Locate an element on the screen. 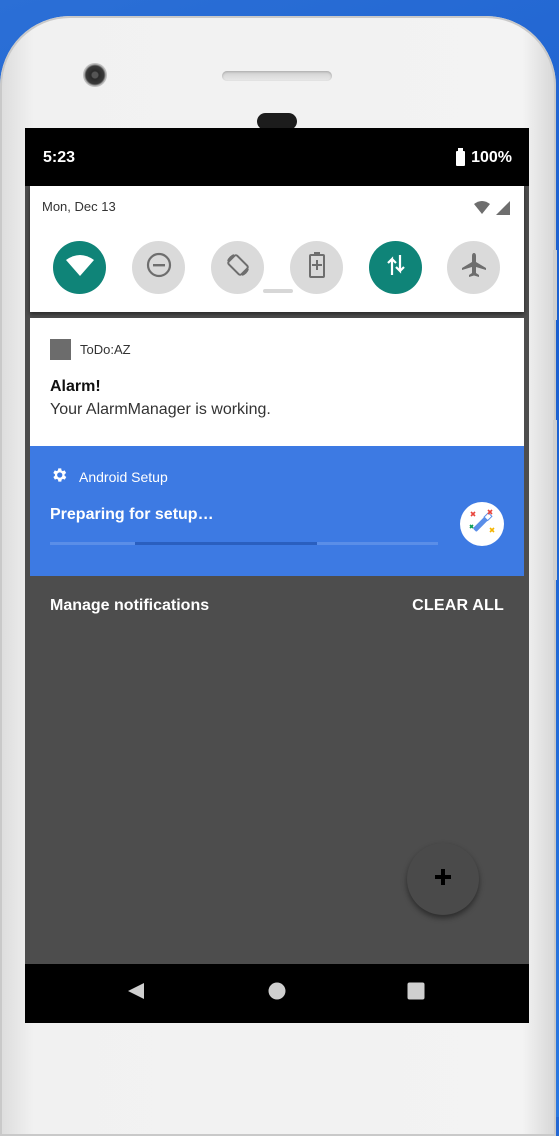 The width and height of the screenshot is (559, 1136). back-icon is located at coordinates (136, 993).